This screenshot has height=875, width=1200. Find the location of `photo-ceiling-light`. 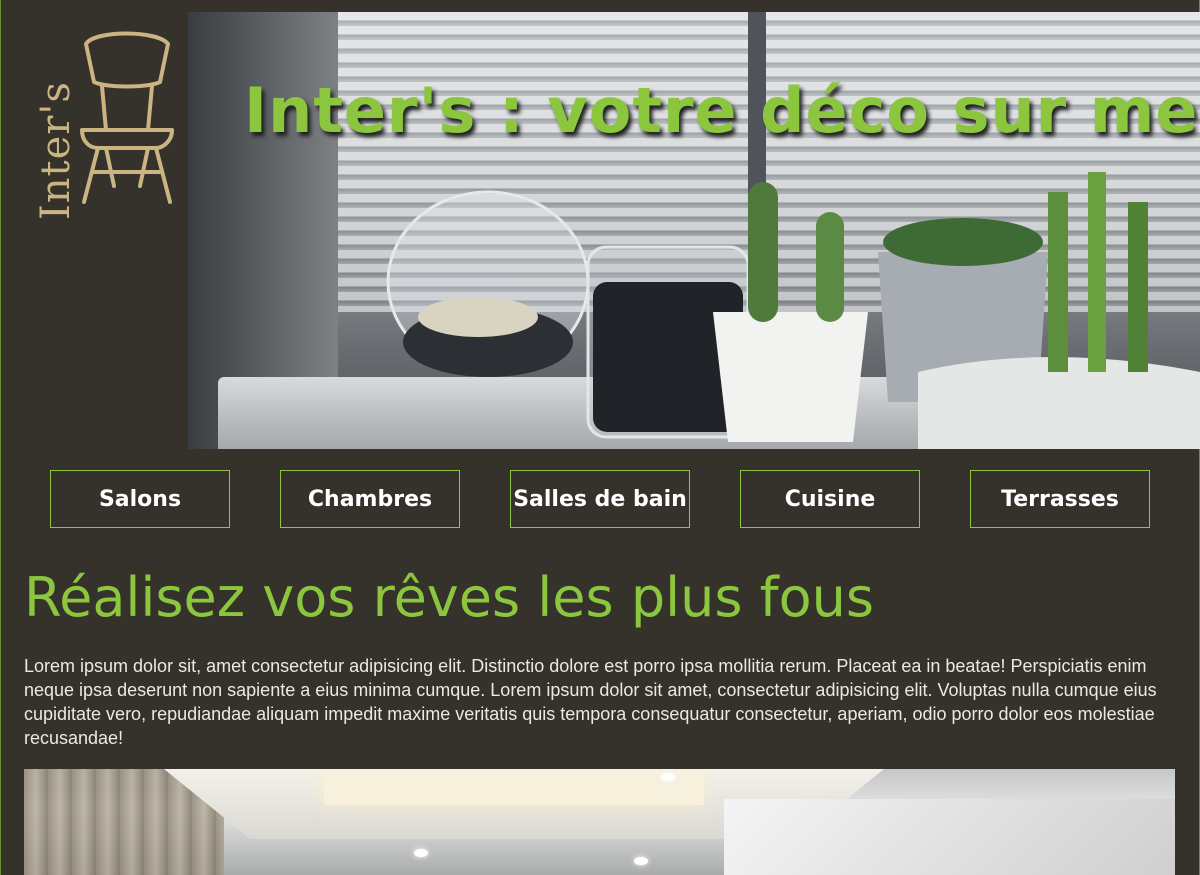

photo-ceiling-light is located at coordinates (514, 787).